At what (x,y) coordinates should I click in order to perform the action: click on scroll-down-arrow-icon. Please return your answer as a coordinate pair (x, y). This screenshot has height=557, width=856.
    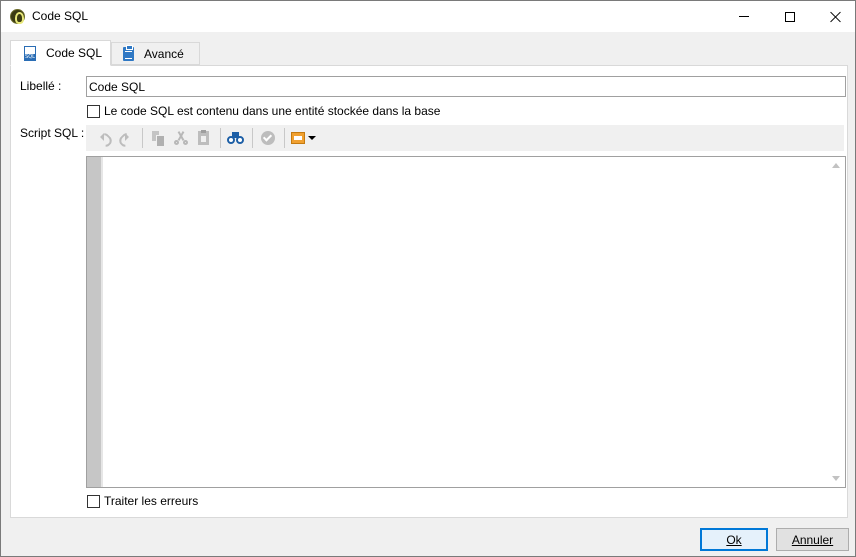
    Looking at the image, I should click on (836, 478).